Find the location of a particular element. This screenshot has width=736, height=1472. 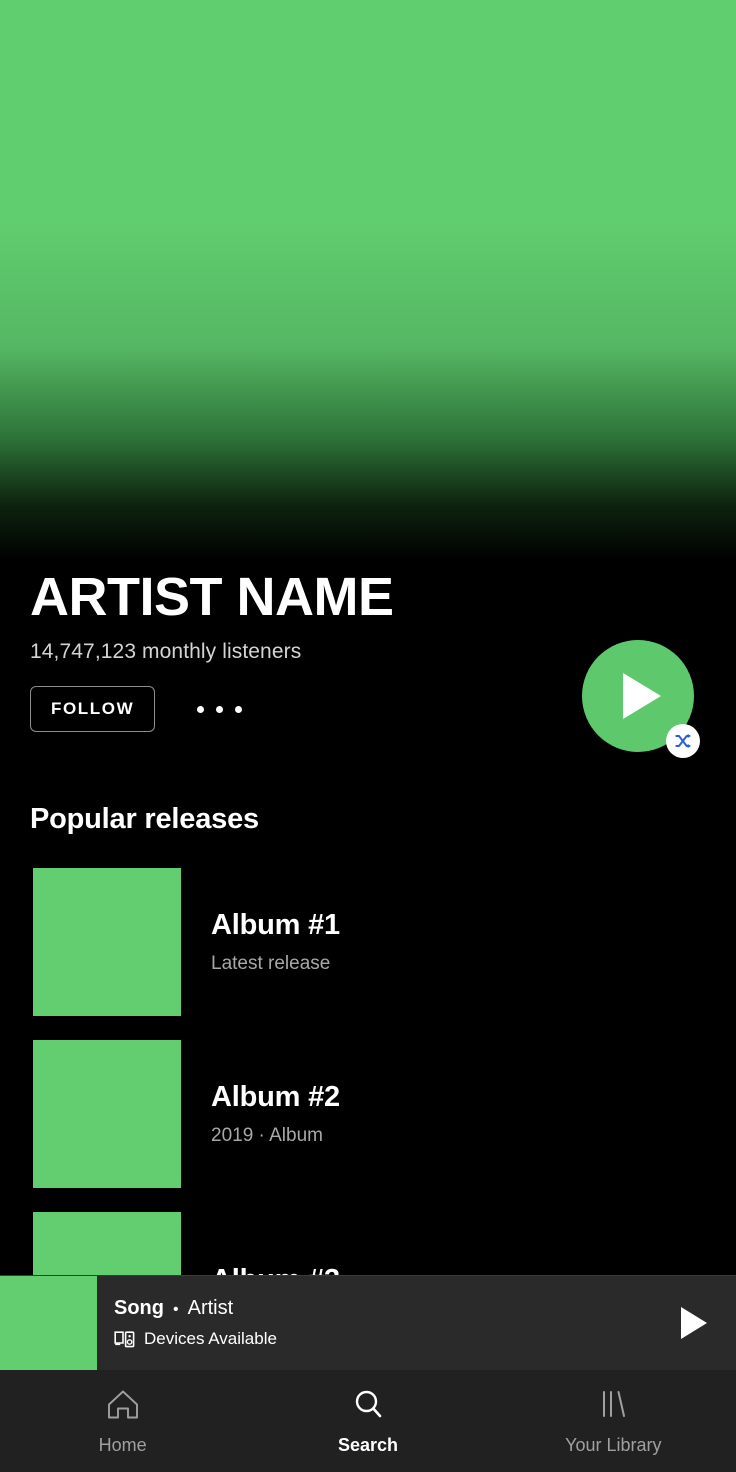

now-playing-bar: Song • Artist Devices Available is located at coordinates (368, 1323).